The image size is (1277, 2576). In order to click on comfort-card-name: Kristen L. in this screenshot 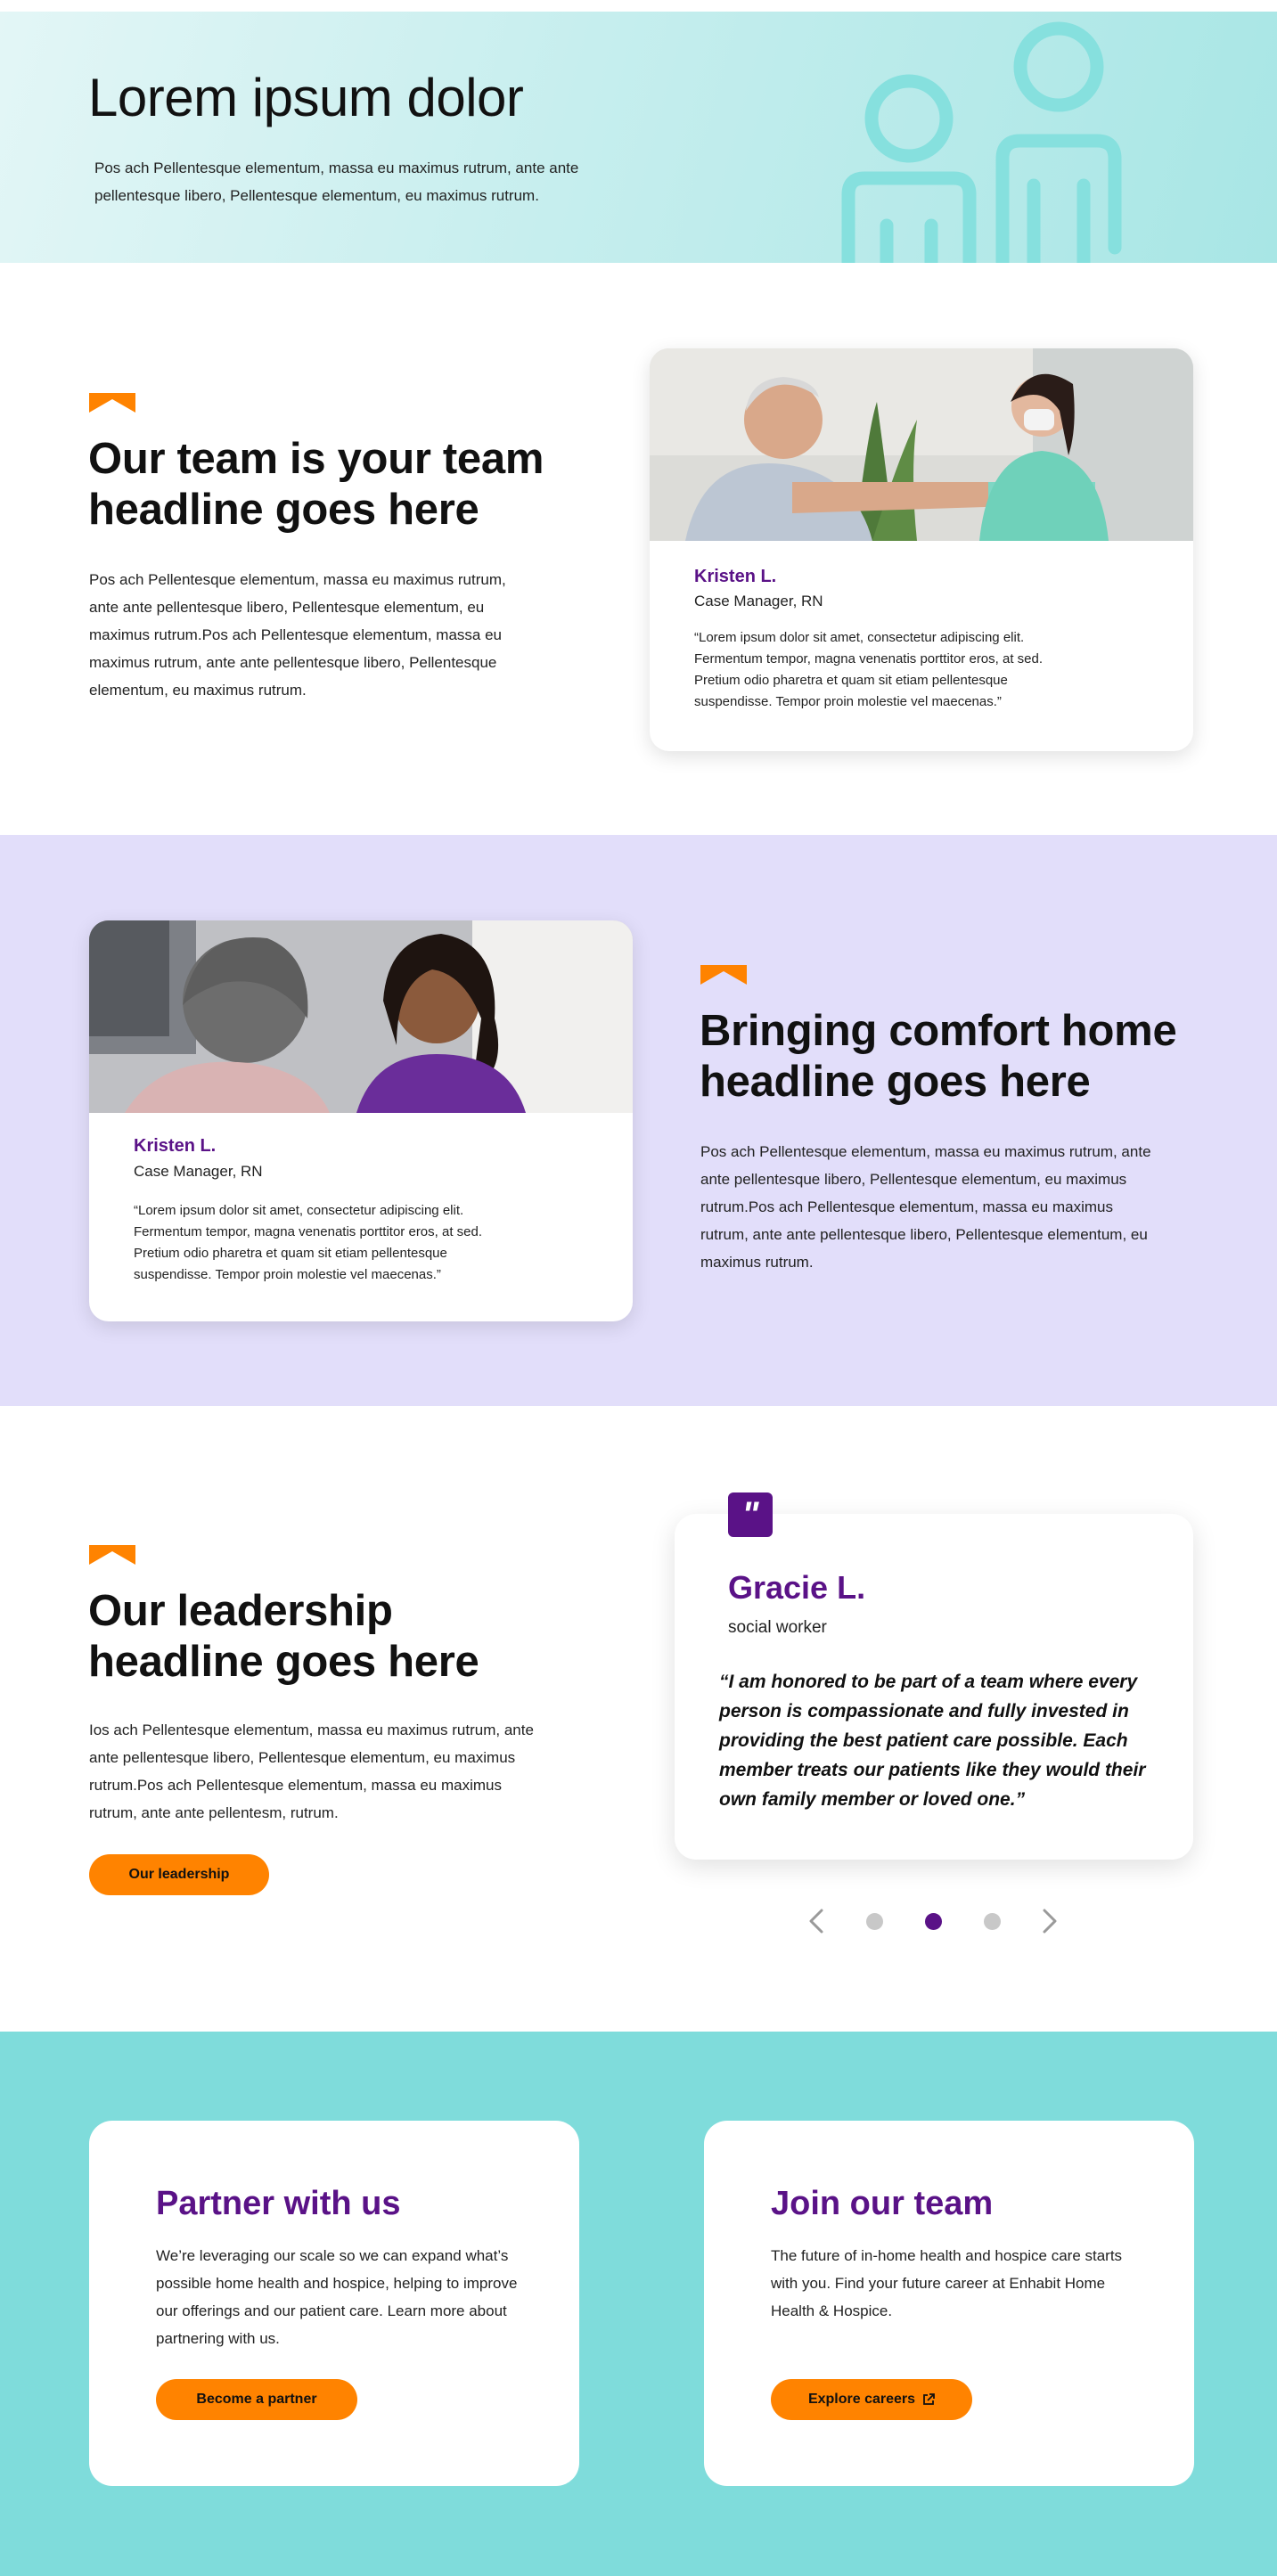, I will do `click(175, 1146)`.